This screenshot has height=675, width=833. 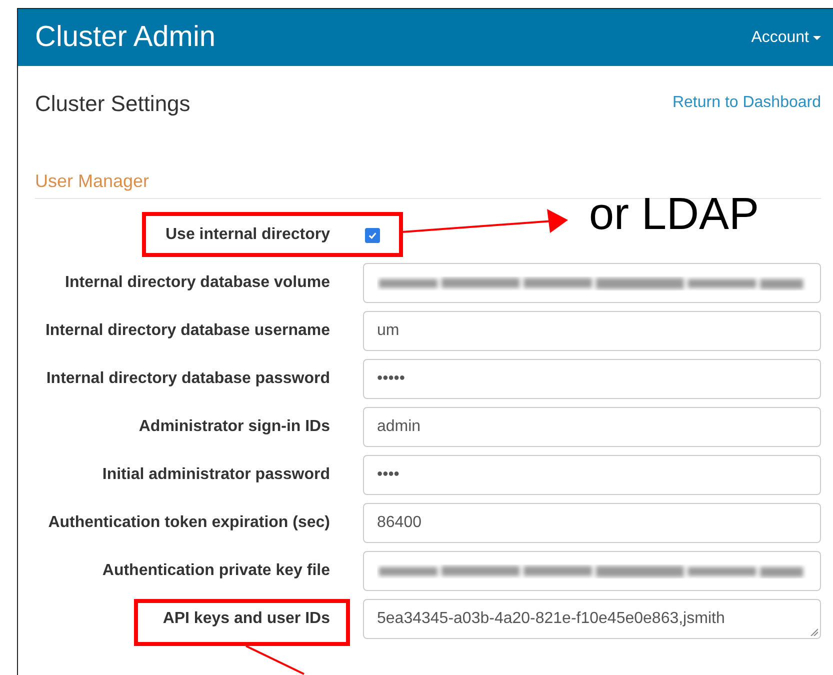 I want to click on section-title: User Manager, so click(x=428, y=185).